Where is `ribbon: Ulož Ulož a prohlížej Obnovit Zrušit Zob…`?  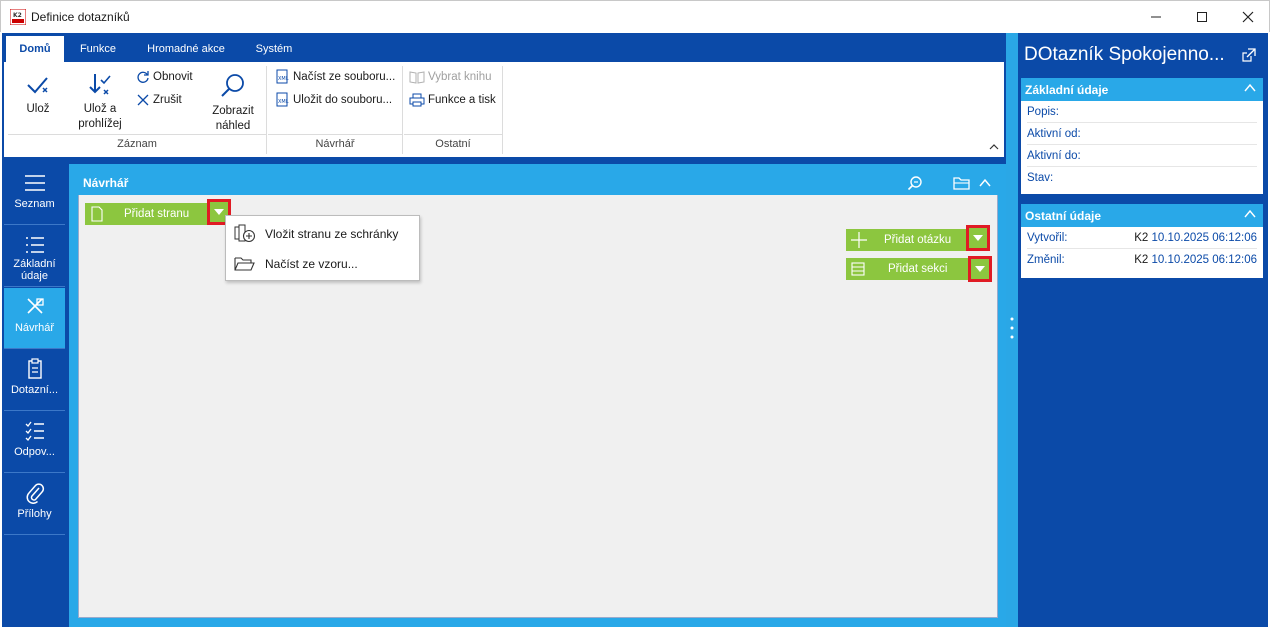 ribbon: Ulož Ulož a prohlížej Obnovit Zrušit Zob… is located at coordinates (504, 109).